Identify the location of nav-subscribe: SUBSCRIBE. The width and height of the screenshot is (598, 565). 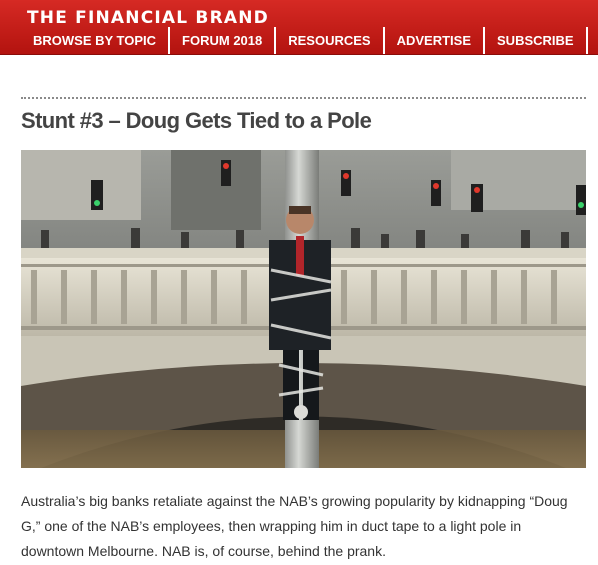
(536, 40).